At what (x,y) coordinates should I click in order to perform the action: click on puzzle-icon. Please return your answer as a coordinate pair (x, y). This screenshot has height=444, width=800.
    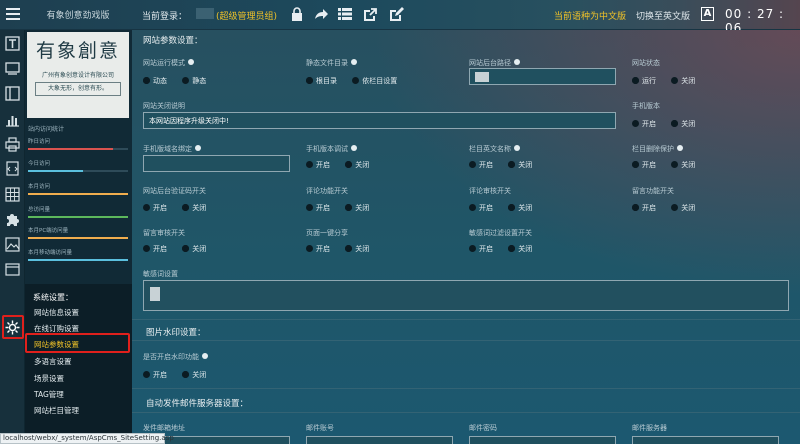
    Looking at the image, I should click on (12, 219).